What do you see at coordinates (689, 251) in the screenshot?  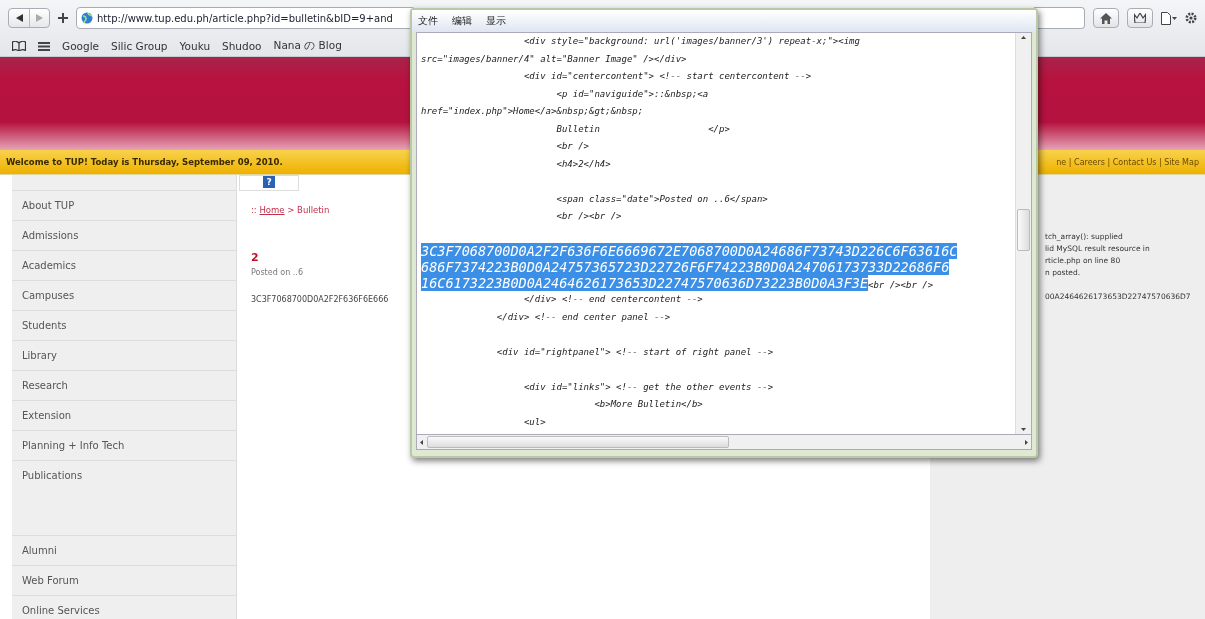 I see `selected-code: 3C3F7068700D0A2F2F636F6E6669672E7068700D0A24686F73743D226C6F63616C` at bounding box center [689, 251].